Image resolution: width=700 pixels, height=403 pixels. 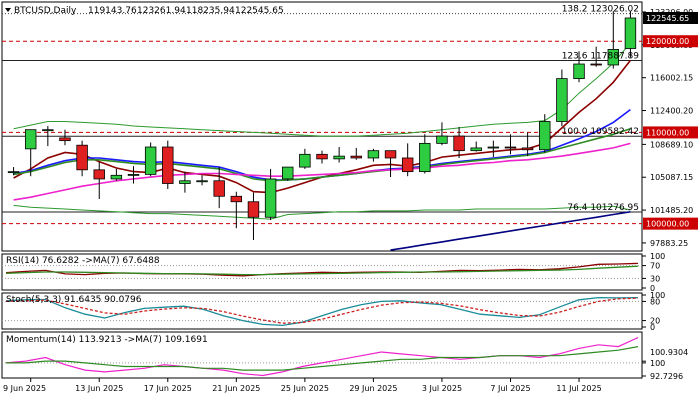 What do you see at coordinates (600, 132) in the screenshot?
I see `fib-level-label: 100.0 109582.42` at bounding box center [600, 132].